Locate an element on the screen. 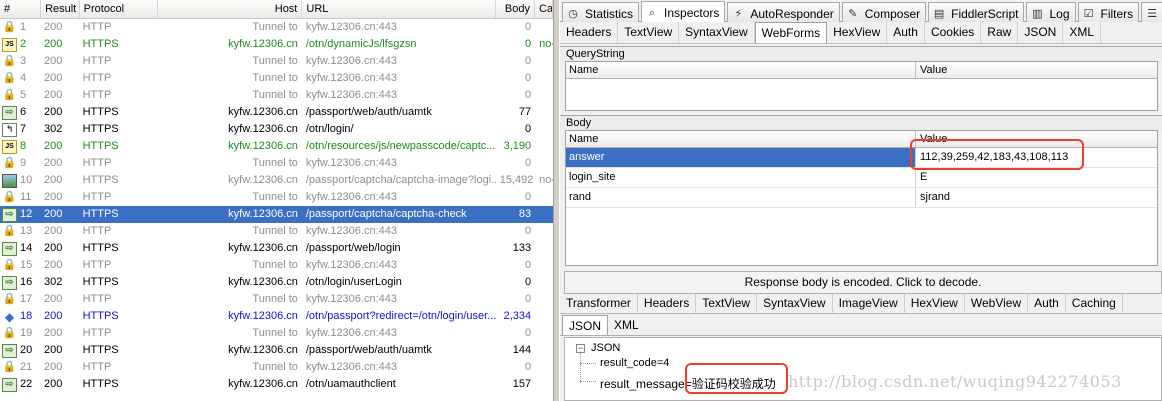  request-tab-xml: XML is located at coordinates (1082, 32).